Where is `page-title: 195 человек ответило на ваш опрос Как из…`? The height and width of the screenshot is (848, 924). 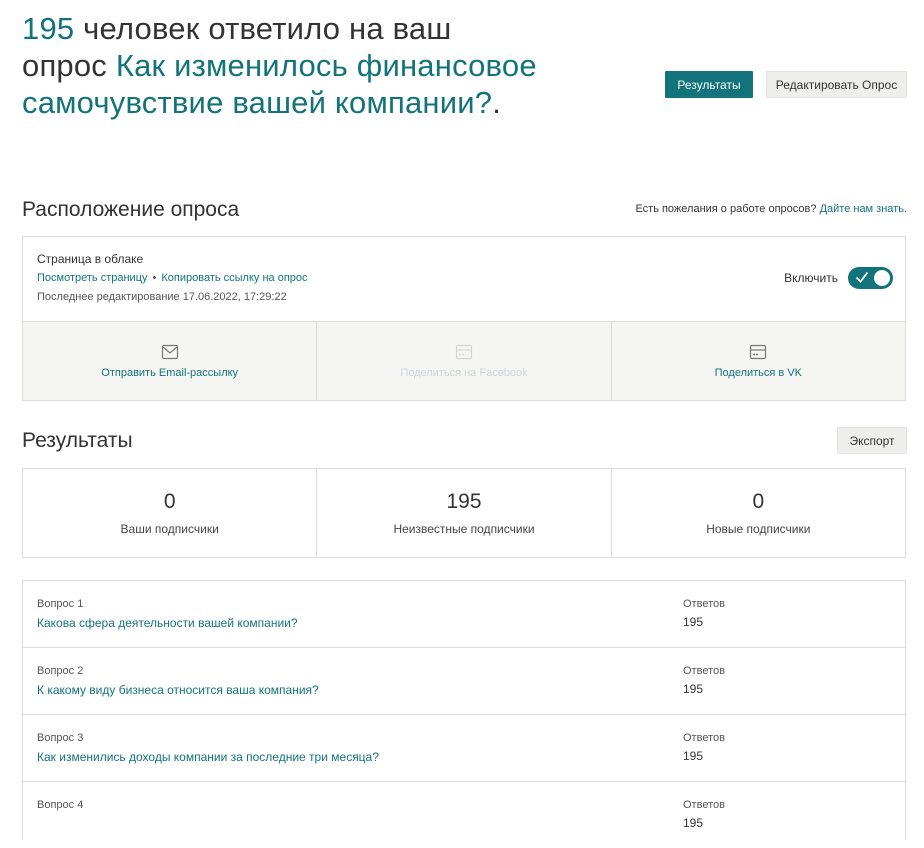
page-title: 195 человек ответило на ваш опрос Как из… is located at coordinates (282, 65).